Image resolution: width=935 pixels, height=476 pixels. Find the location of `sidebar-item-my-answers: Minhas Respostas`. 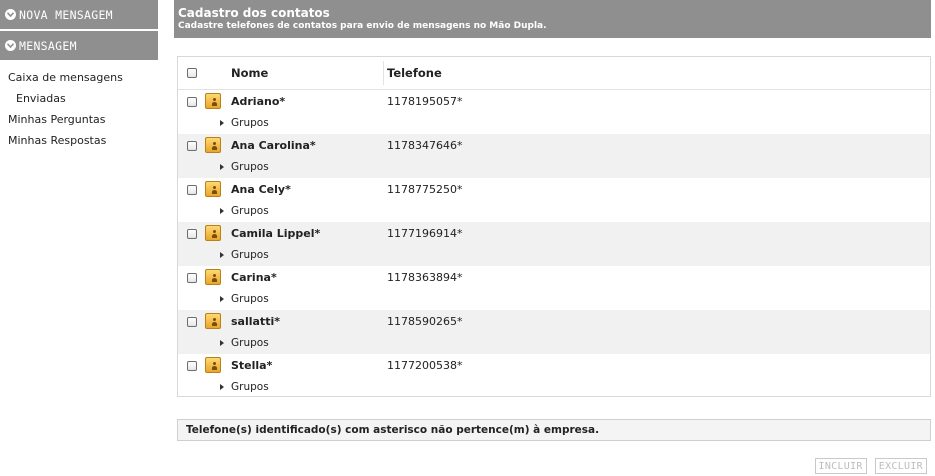

sidebar-item-my-answers: Minhas Respostas is located at coordinates (79, 139).